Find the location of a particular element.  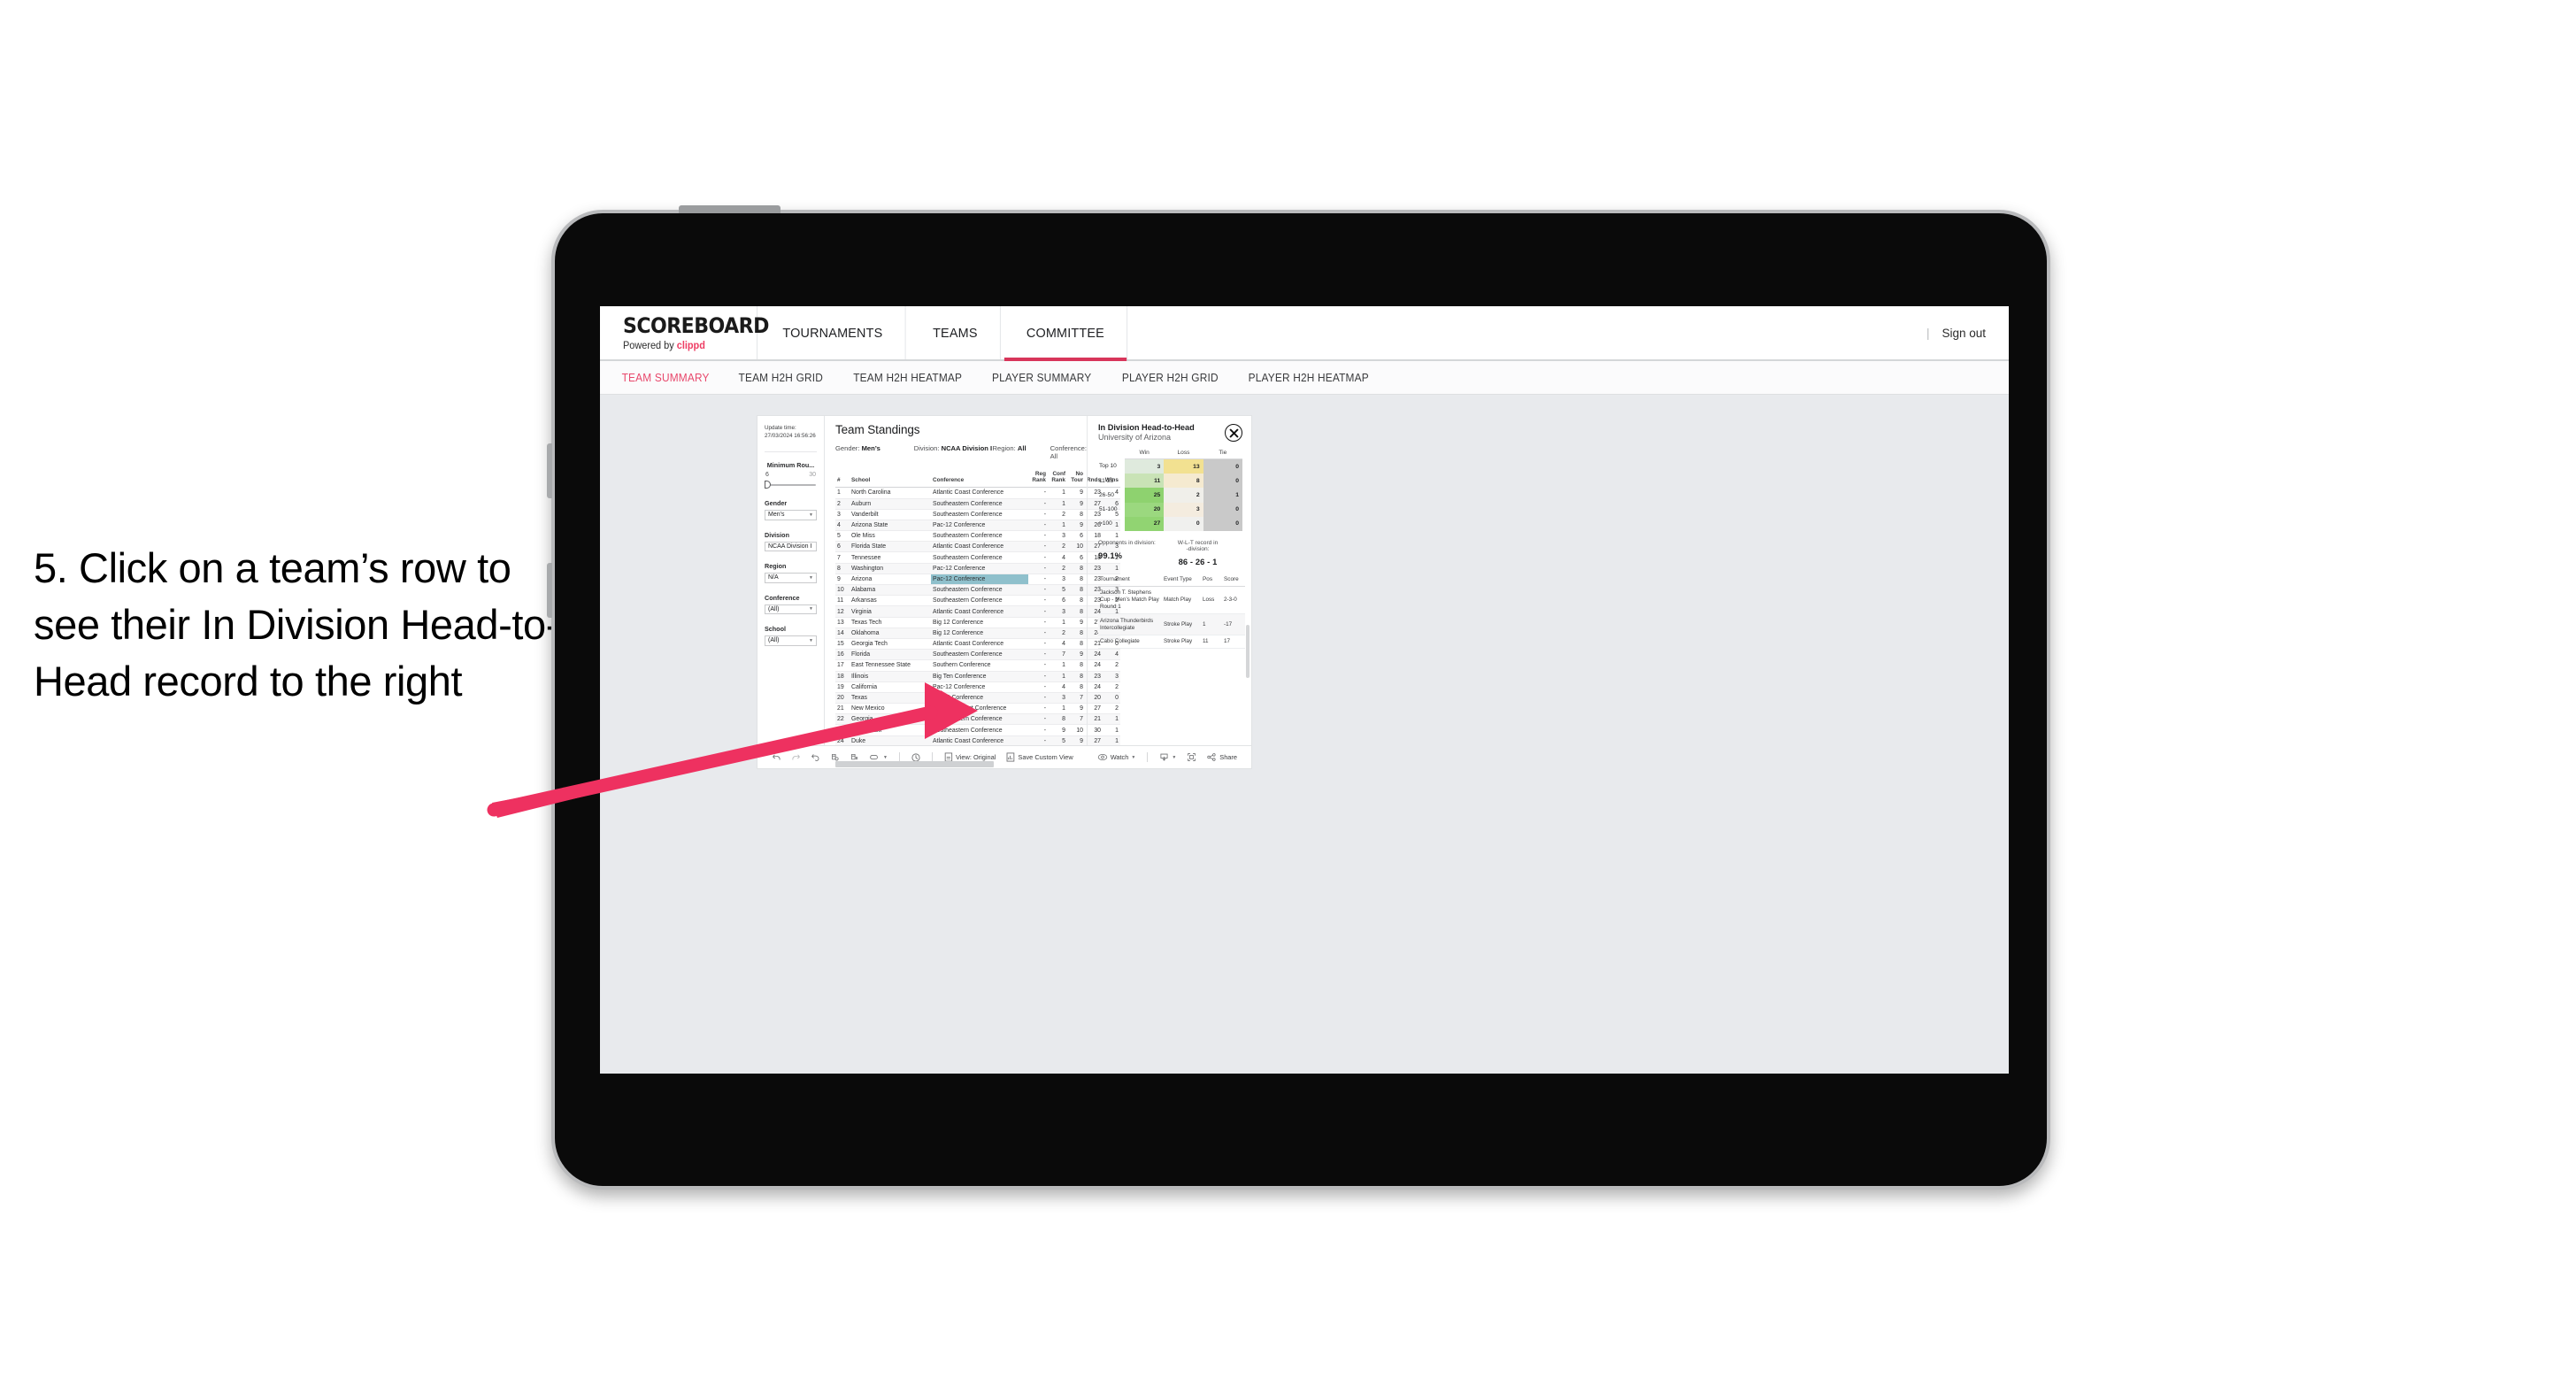

table-row: 8 Washington Pac-12 Conference -2 8 23 1 is located at coordinates (977, 568).